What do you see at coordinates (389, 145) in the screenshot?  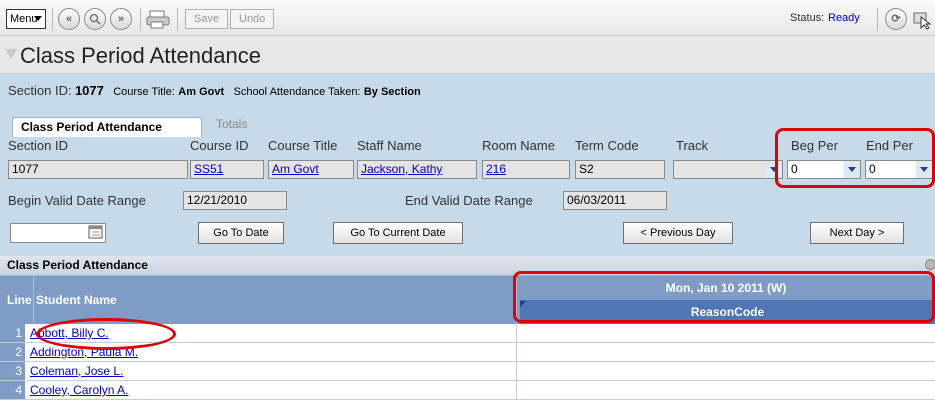 I see `staff-name-field-label: Staff Name` at bounding box center [389, 145].